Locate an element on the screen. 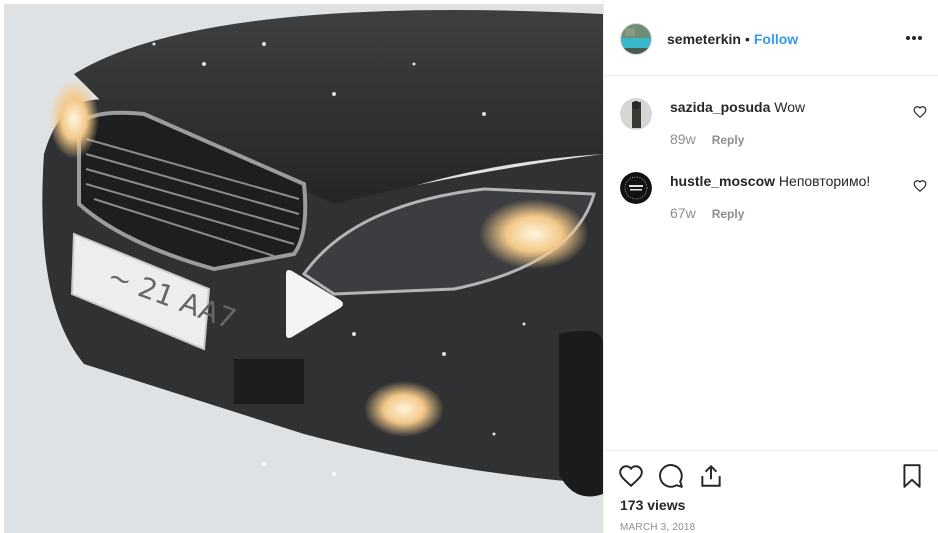 The width and height of the screenshot is (938, 533). comment-username: hustle_moscow is located at coordinates (722, 181).